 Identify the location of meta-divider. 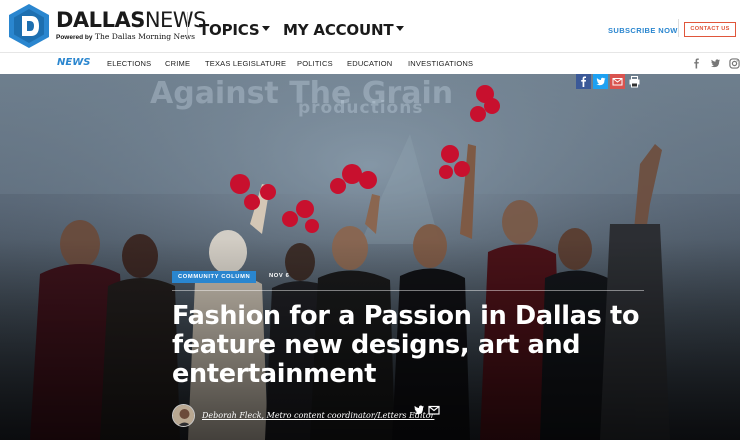
(408, 290).